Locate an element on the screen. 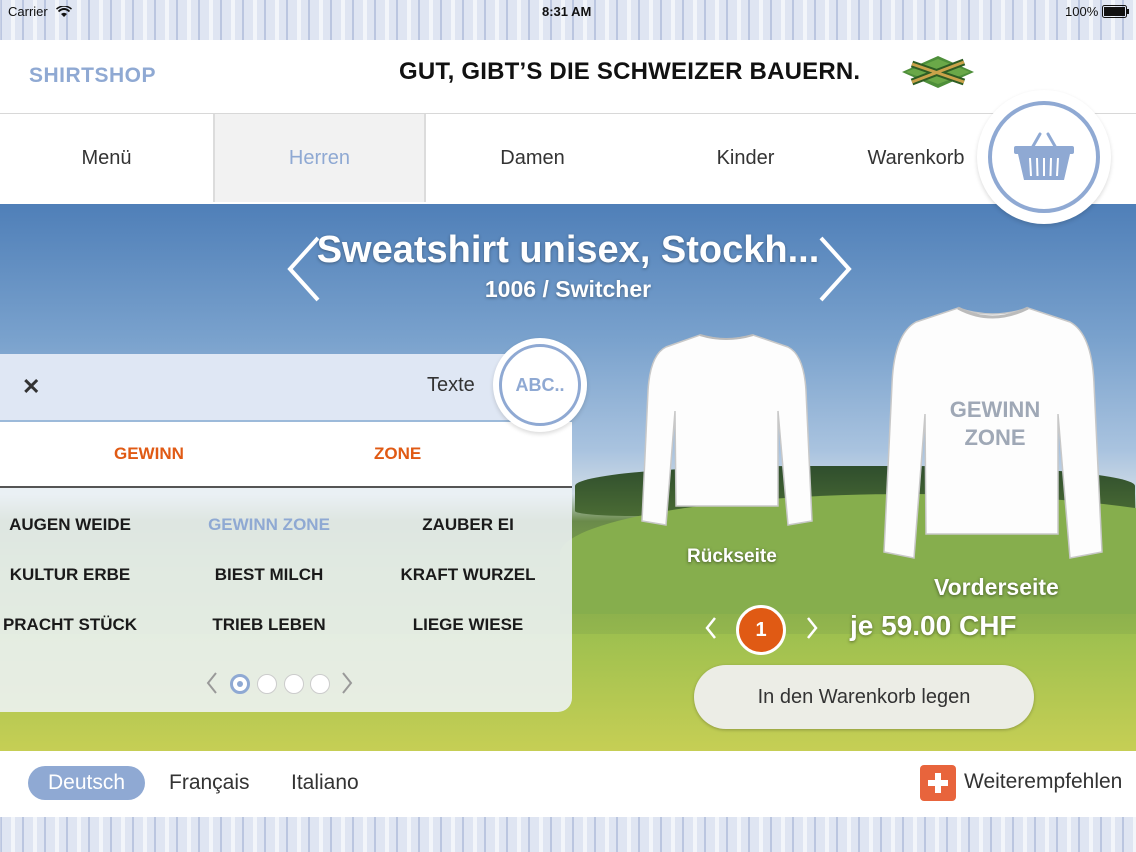 The image size is (1136, 852). add-to-cart-button: In den Warenkorb legen is located at coordinates (864, 697).